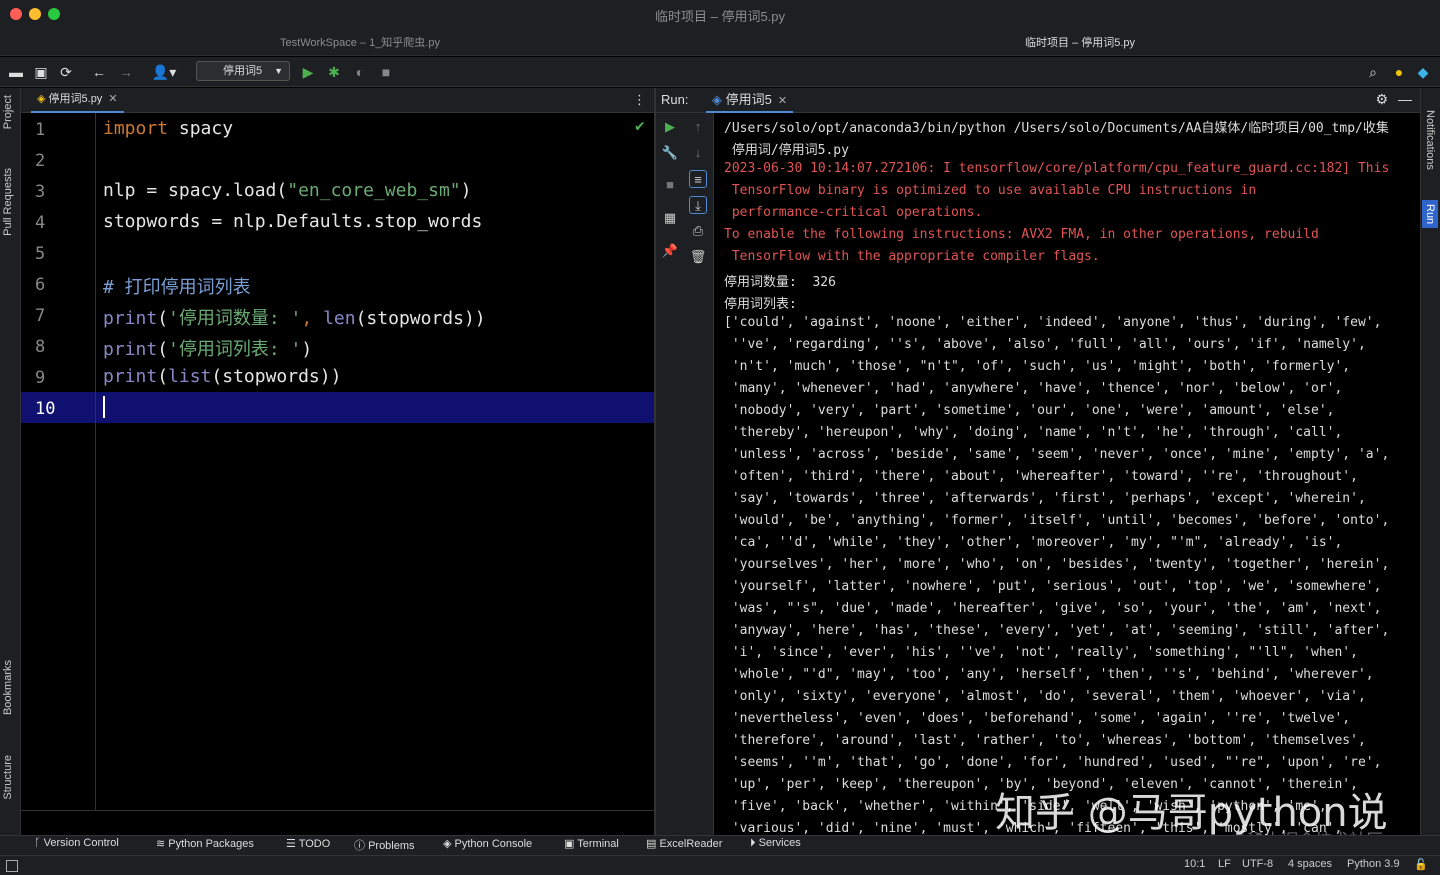 The height and width of the screenshot is (875, 1440). What do you see at coordinates (670, 127) in the screenshot?
I see `rerun-icon: ▶` at bounding box center [670, 127].